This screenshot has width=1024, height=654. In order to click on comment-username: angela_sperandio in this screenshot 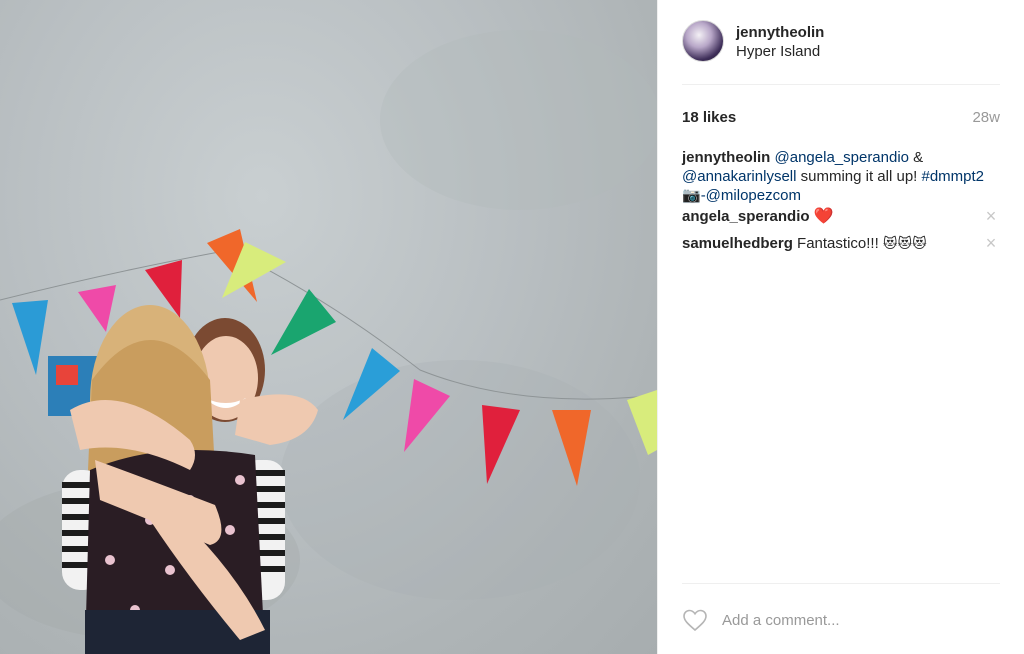, I will do `click(746, 216)`.